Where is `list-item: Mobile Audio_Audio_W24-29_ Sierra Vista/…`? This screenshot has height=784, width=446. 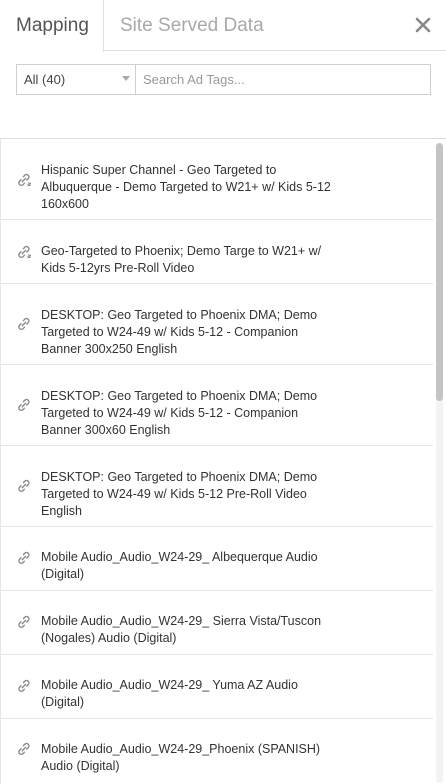 list-item: Mobile Audio_Audio_W24-29_ Sierra Vista/… is located at coordinates (217, 623).